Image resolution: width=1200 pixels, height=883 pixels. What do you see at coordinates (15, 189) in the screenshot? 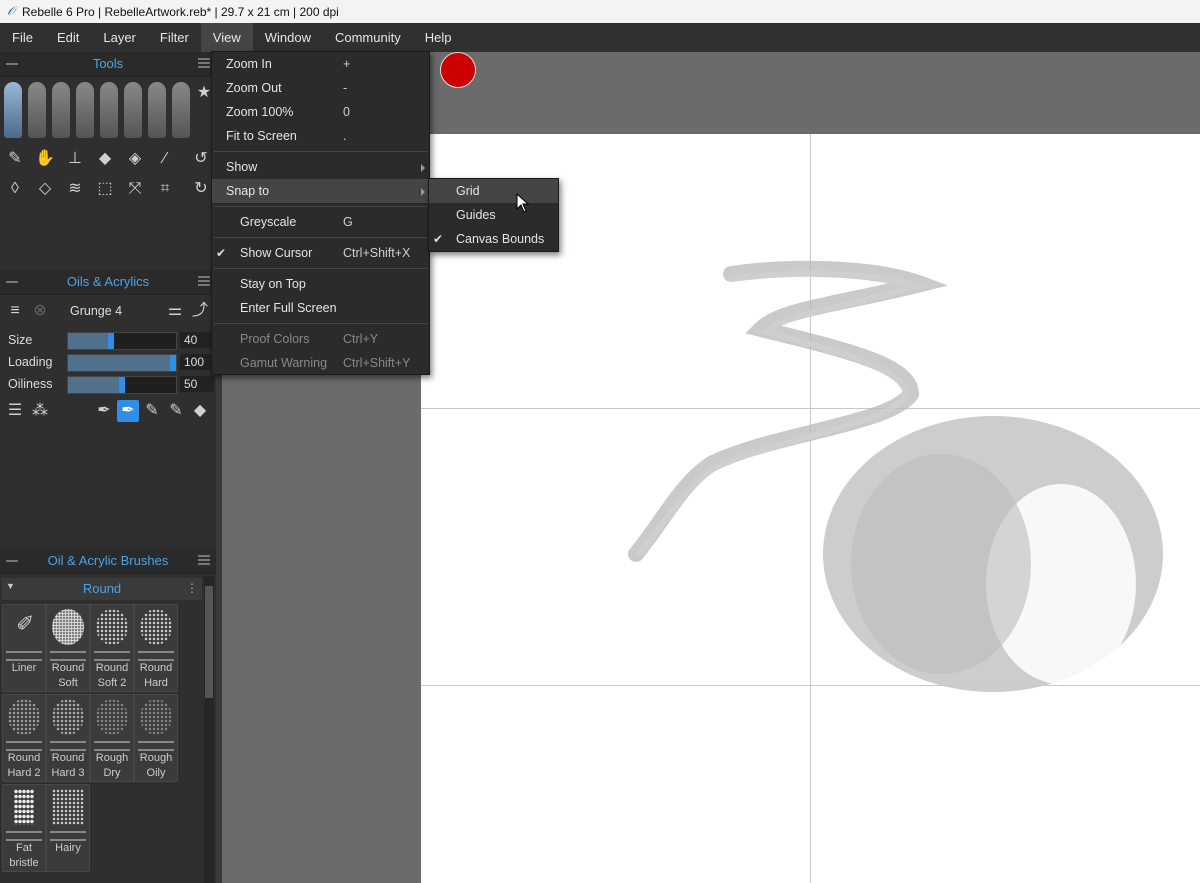
I see `water-drop-icon: ◊` at bounding box center [15, 189].